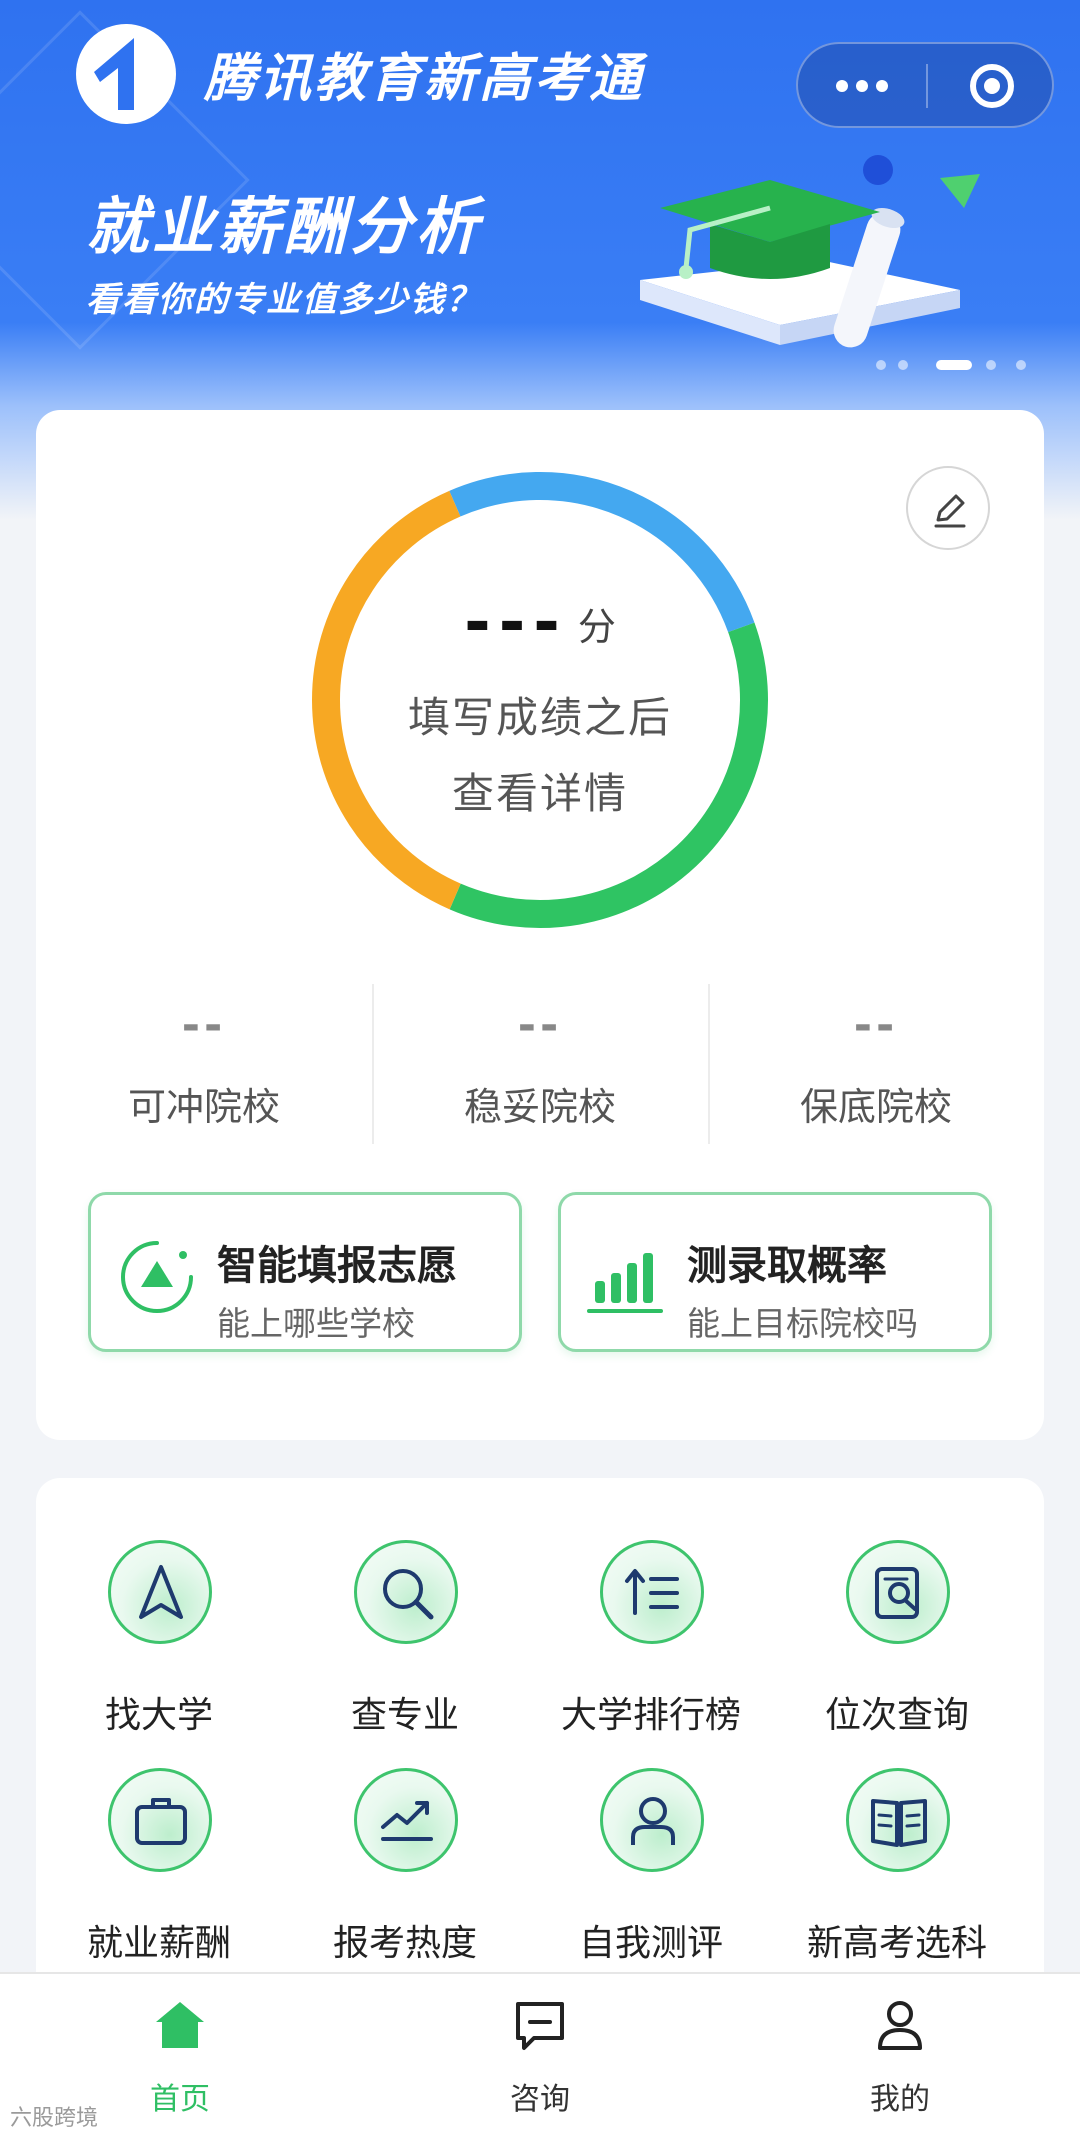 The width and height of the screenshot is (1080, 2131). Describe the element at coordinates (204, 1060) in the screenshot. I see `stat-reach-schools: -- 可冲院校` at that location.